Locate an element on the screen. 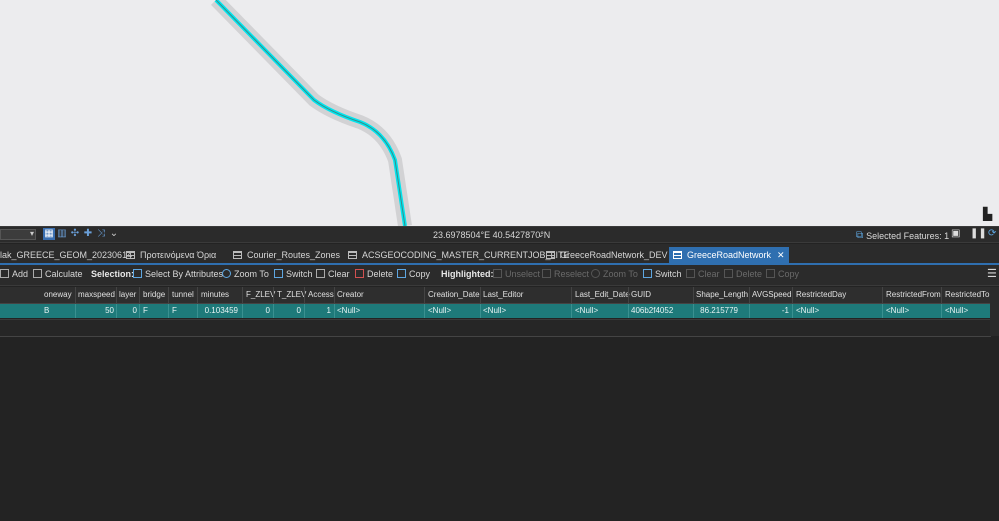  clear-button: Clear is located at coordinates (333, 274).